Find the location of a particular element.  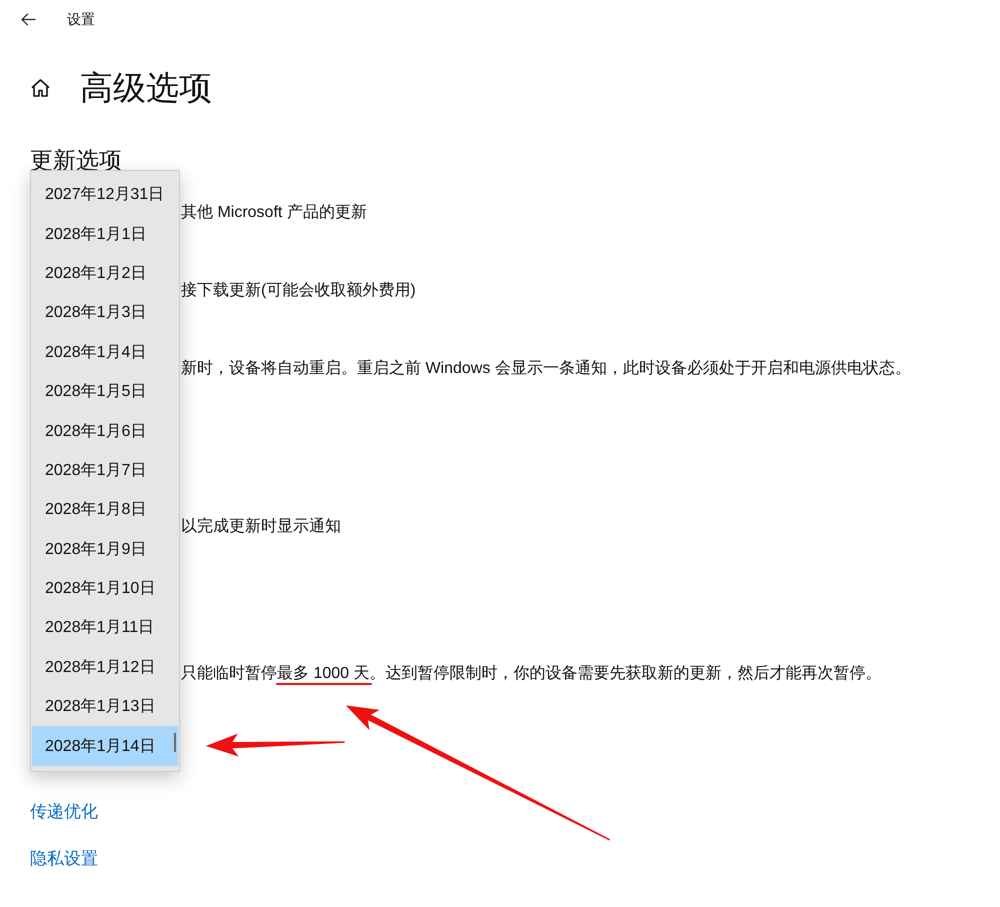

date-option: 2028年1月13日 is located at coordinates (105, 706).